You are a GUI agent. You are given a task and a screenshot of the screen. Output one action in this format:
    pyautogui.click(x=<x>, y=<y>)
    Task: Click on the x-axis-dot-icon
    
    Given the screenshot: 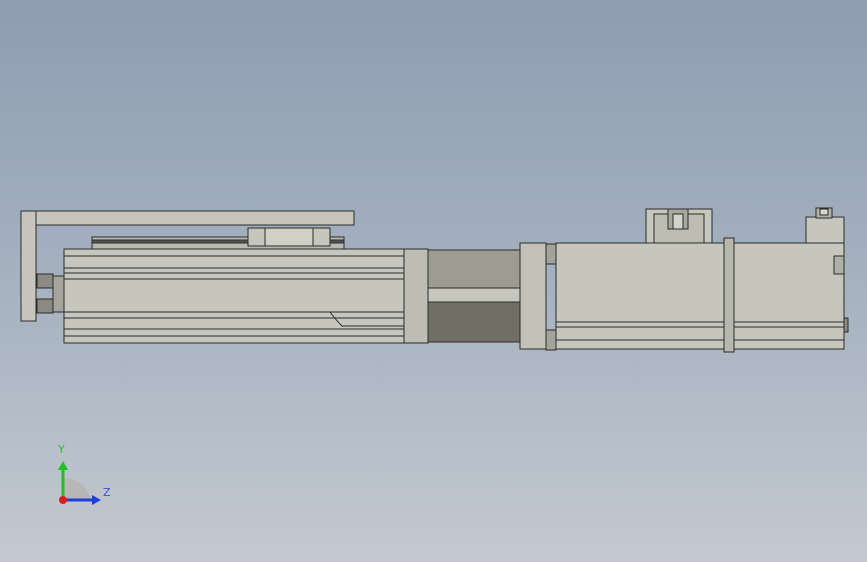 What is the action you would take?
    pyautogui.click(x=63, y=500)
    